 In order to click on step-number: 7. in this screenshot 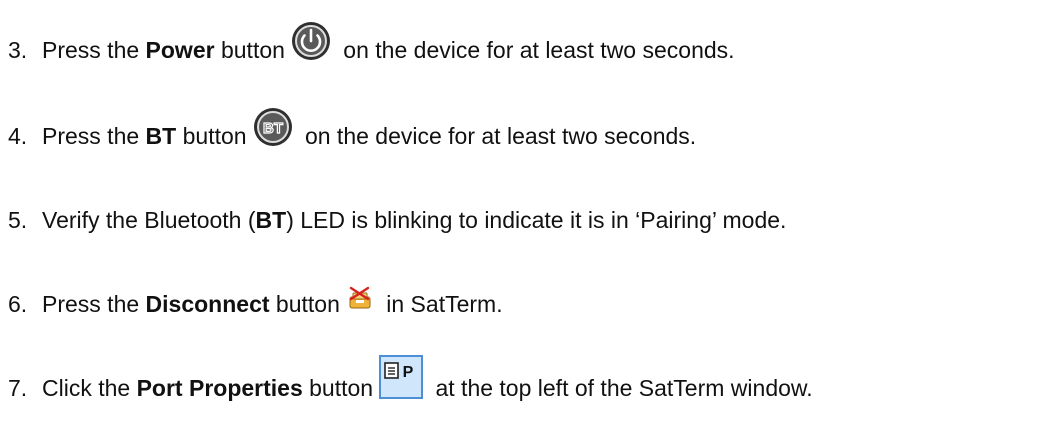, I will do `click(18, 388)`.